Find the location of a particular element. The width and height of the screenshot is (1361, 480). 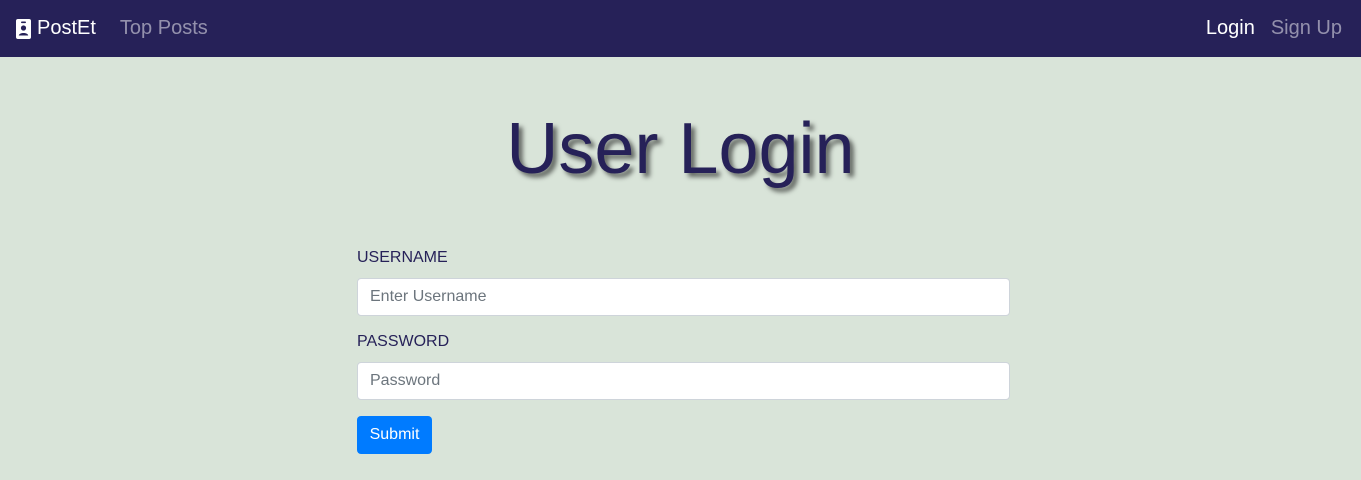

submit-button: Submit is located at coordinates (394, 435).